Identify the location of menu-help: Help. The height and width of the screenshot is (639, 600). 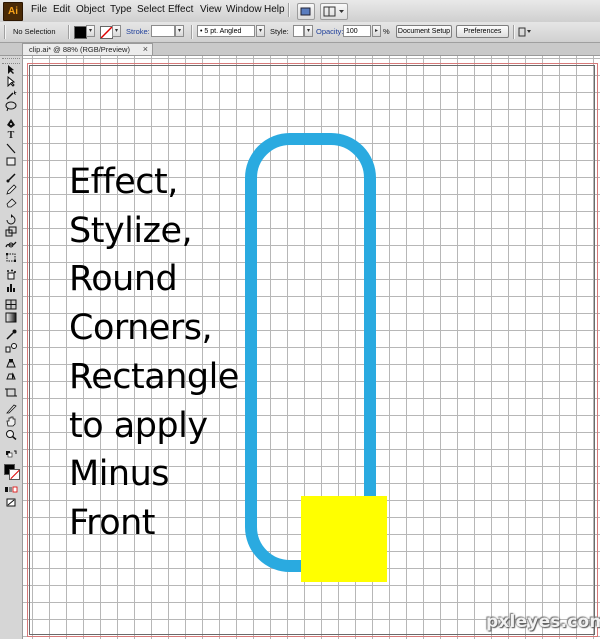
(274, 9).